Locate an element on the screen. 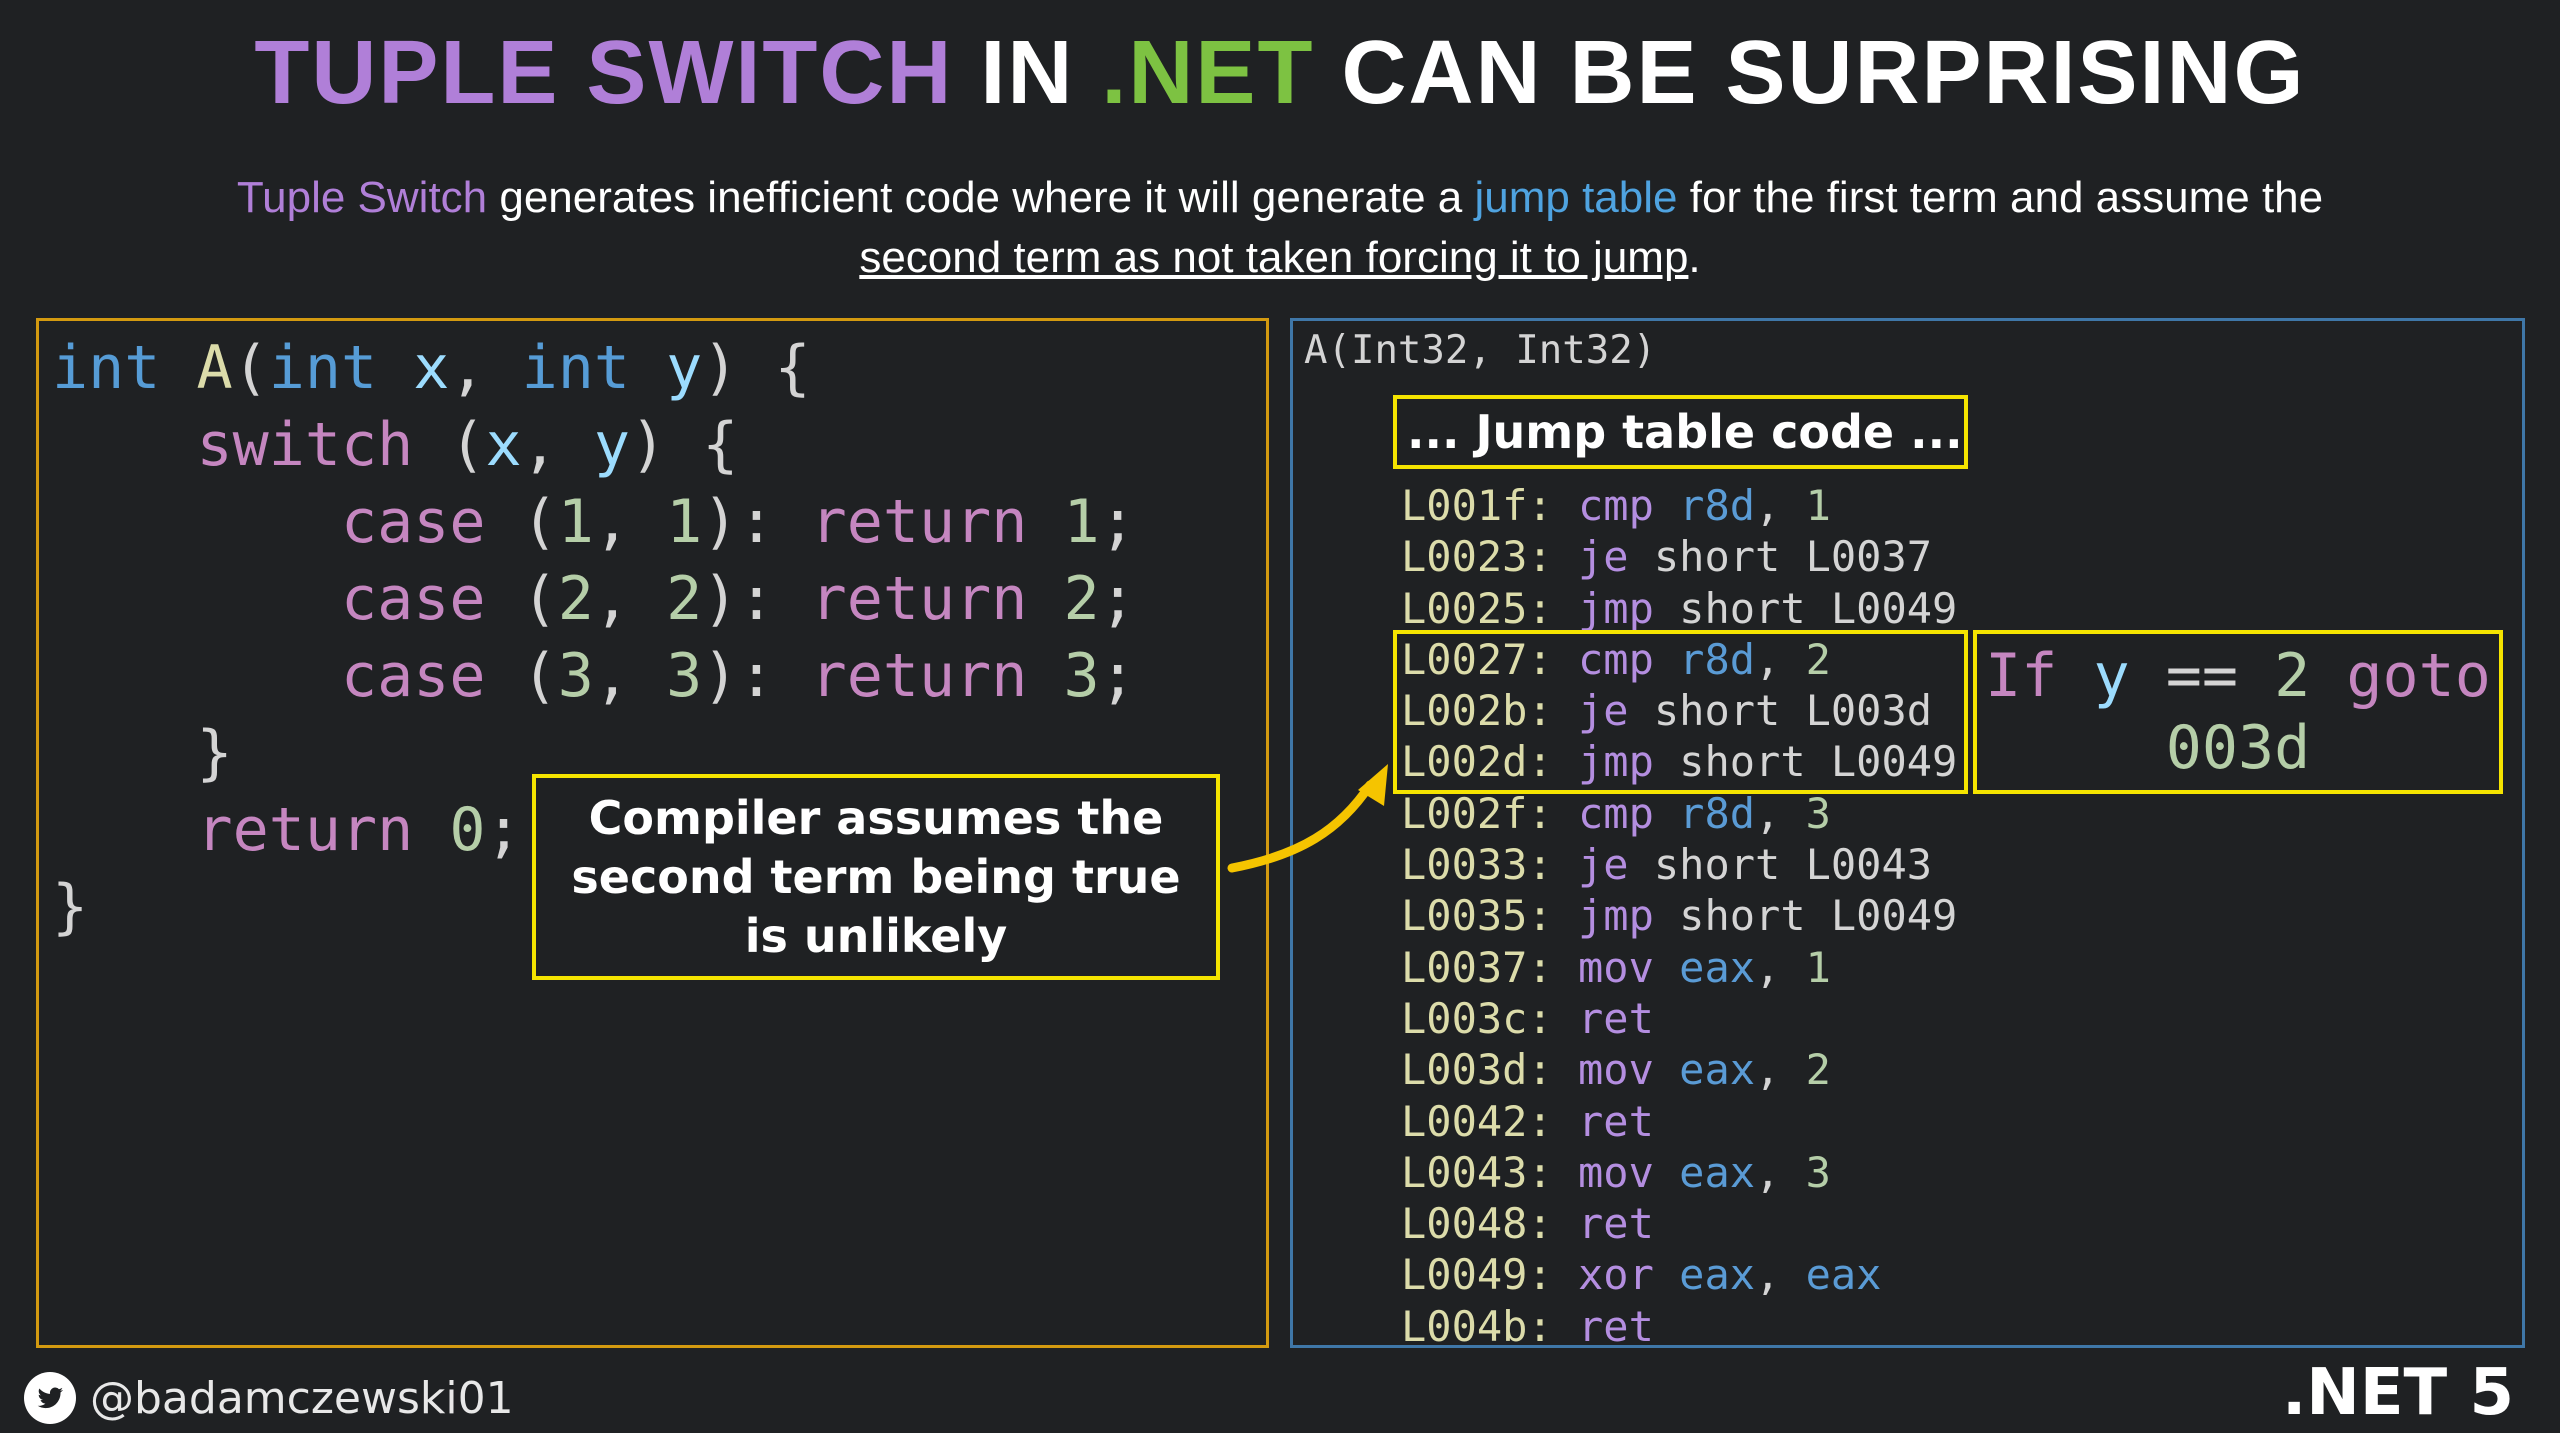 The image size is (2560, 1433). note-word: If is located at coordinates (2021, 676).